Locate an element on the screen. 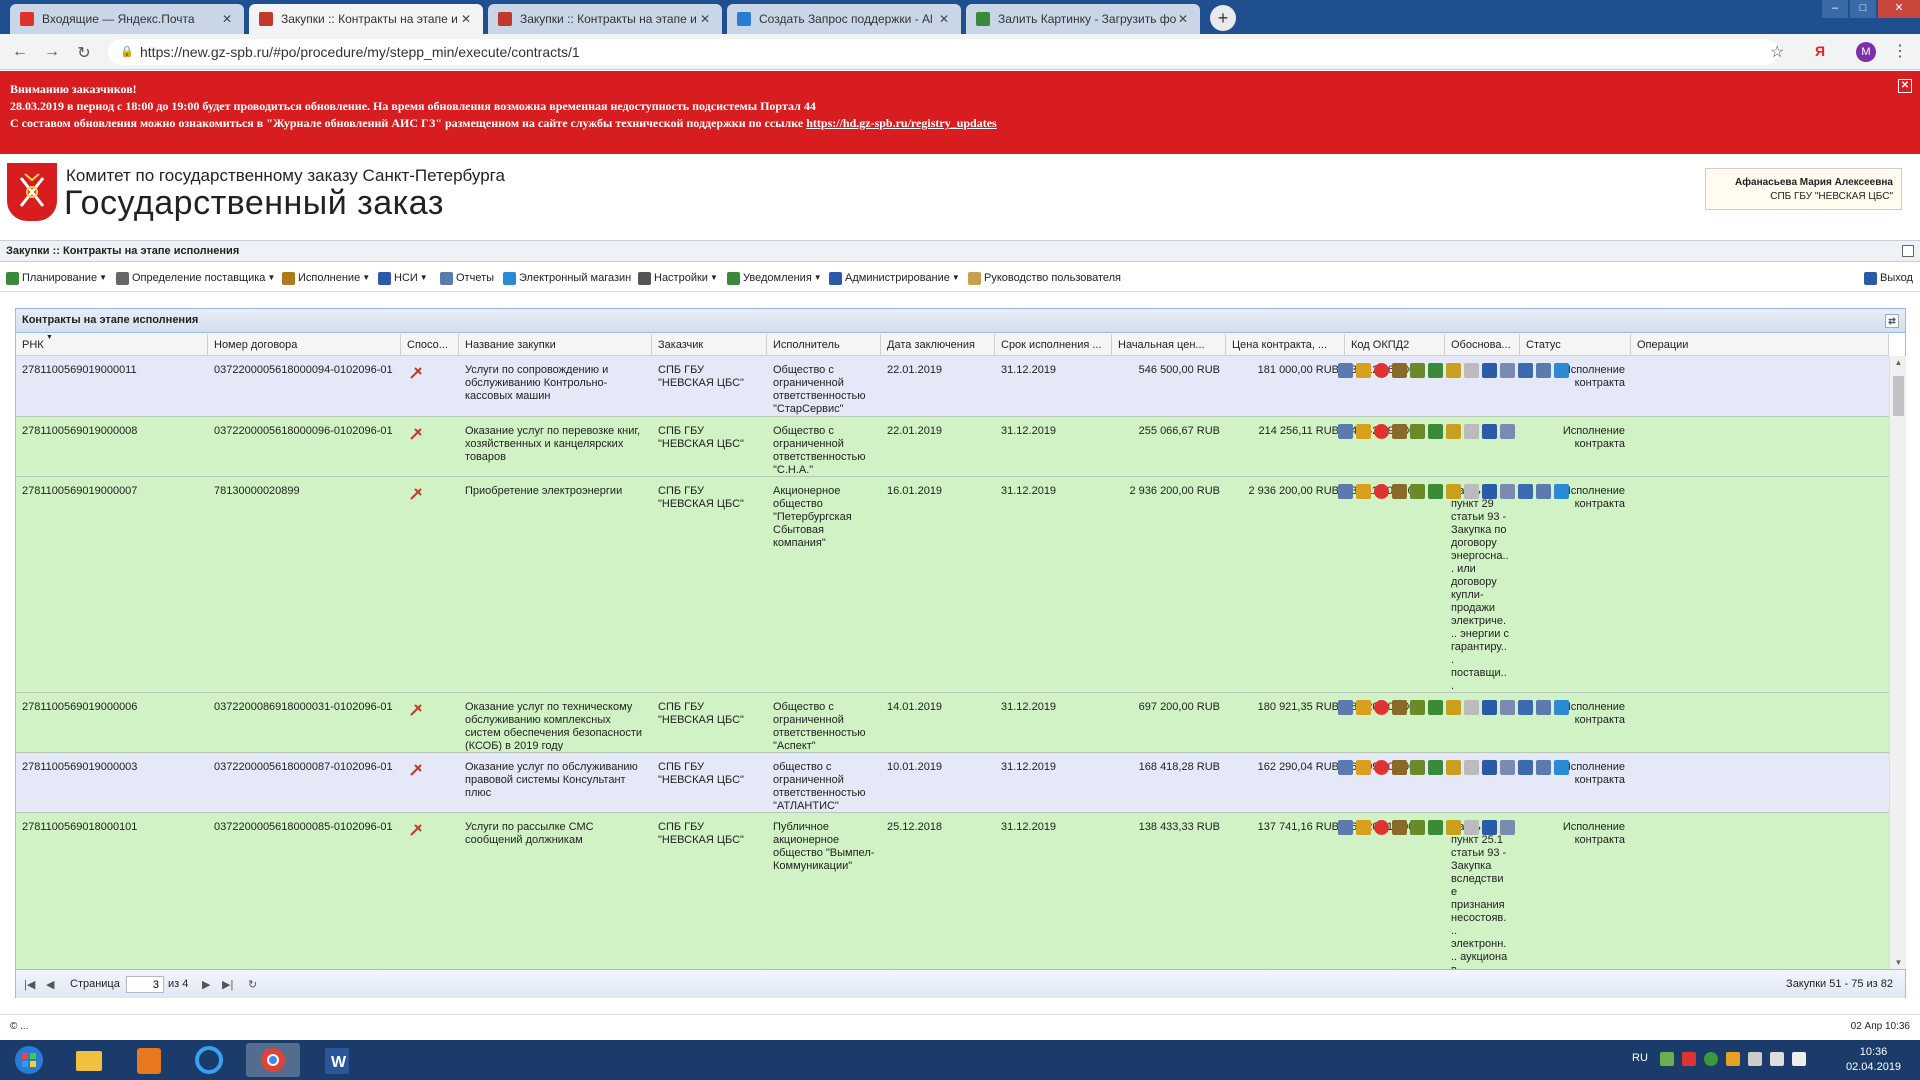 The height and width of the screenshot is (1080, 1920). column-header: Название закупки is located at coordinates (555, 345).